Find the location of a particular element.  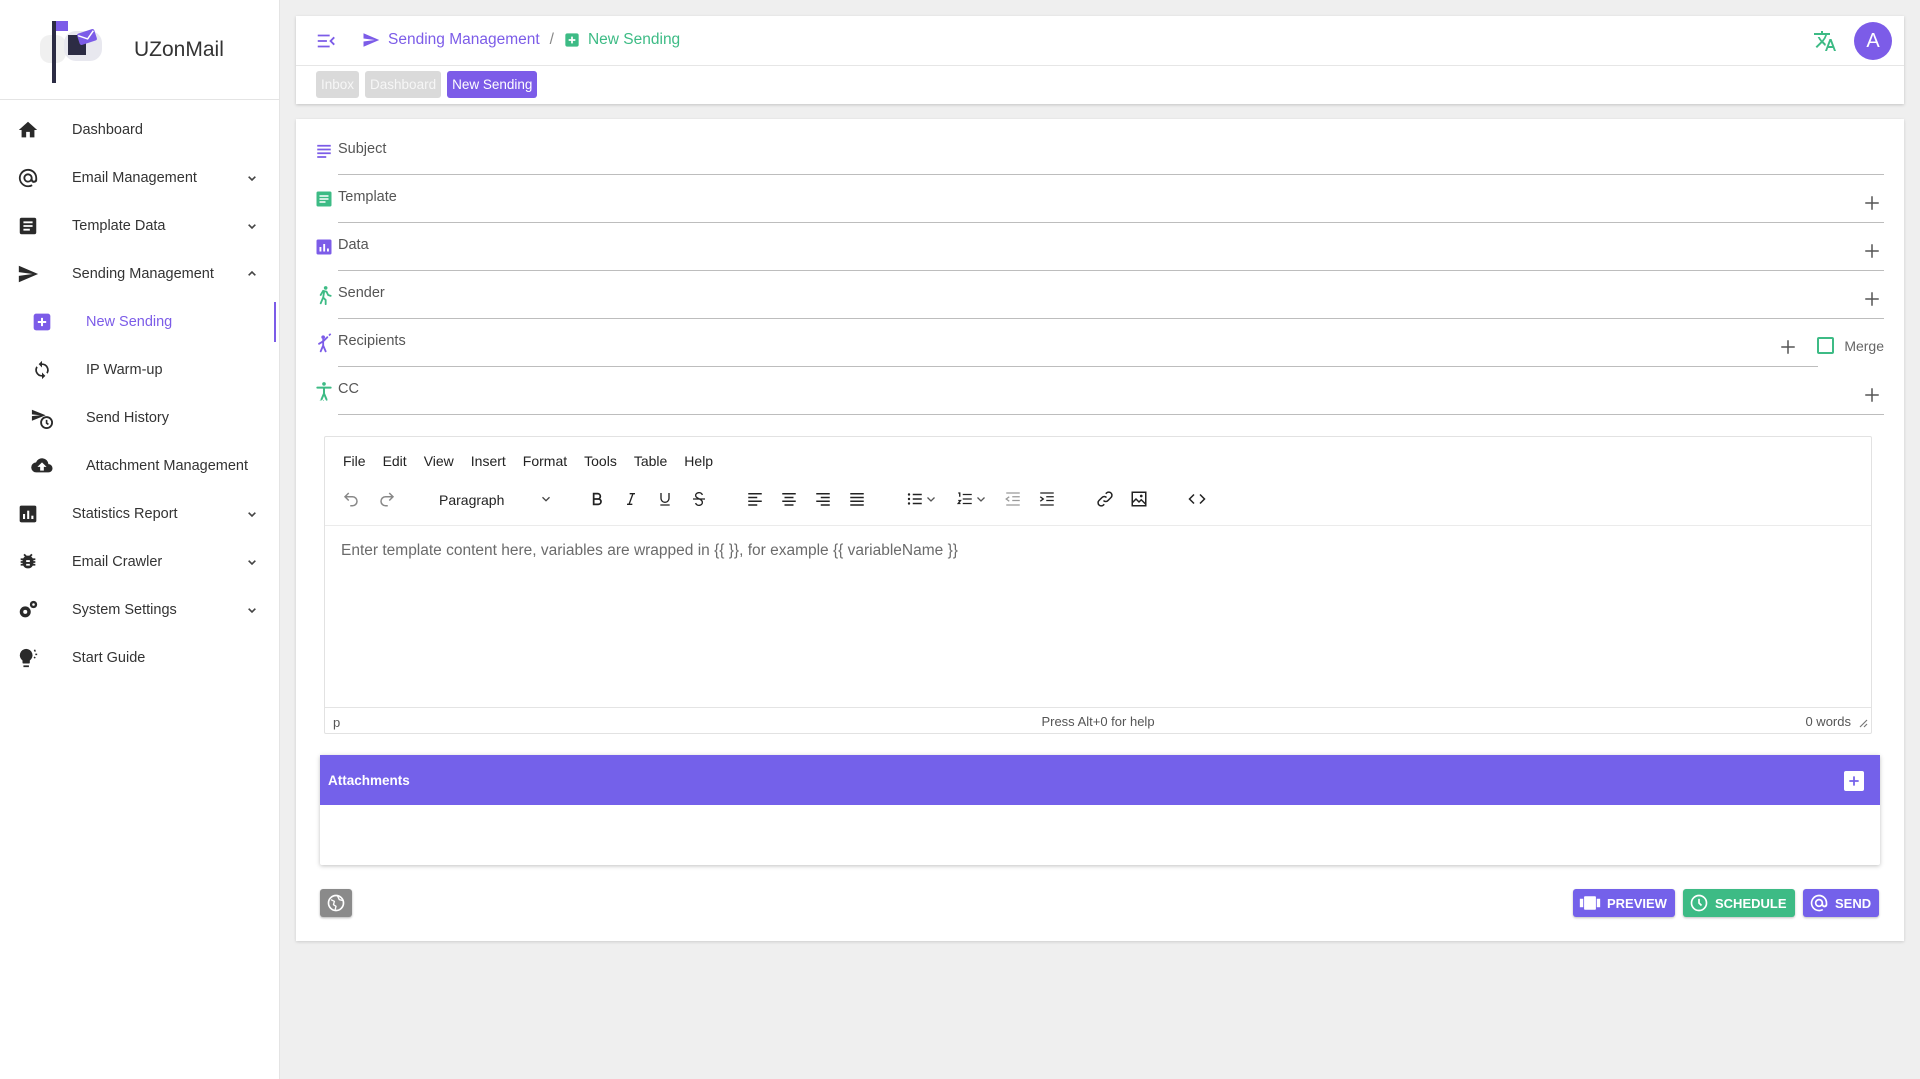

sidebar-item-system-settings: System Settings is located at coordinates (139, 610).